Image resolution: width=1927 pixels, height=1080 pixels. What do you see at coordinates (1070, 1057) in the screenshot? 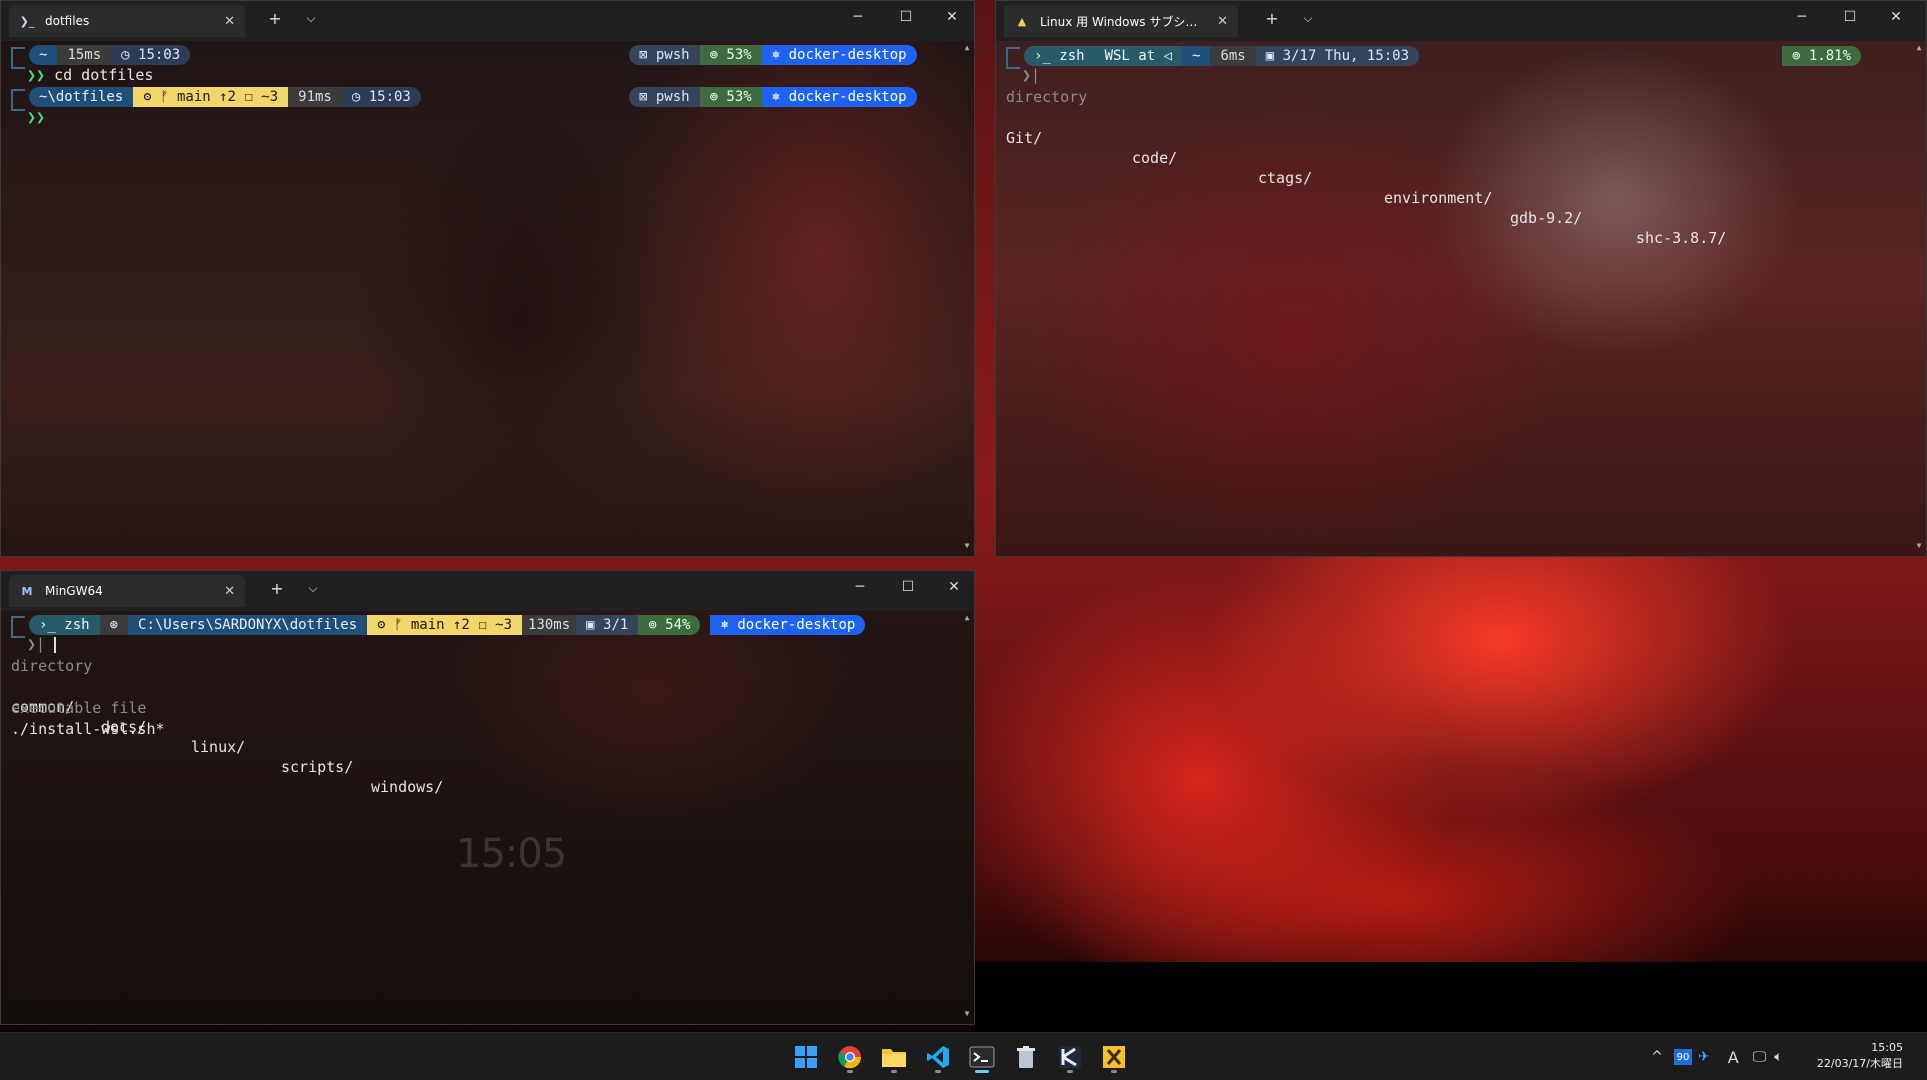
I see `app-k-icon` at bounding box center [1070, 1057].